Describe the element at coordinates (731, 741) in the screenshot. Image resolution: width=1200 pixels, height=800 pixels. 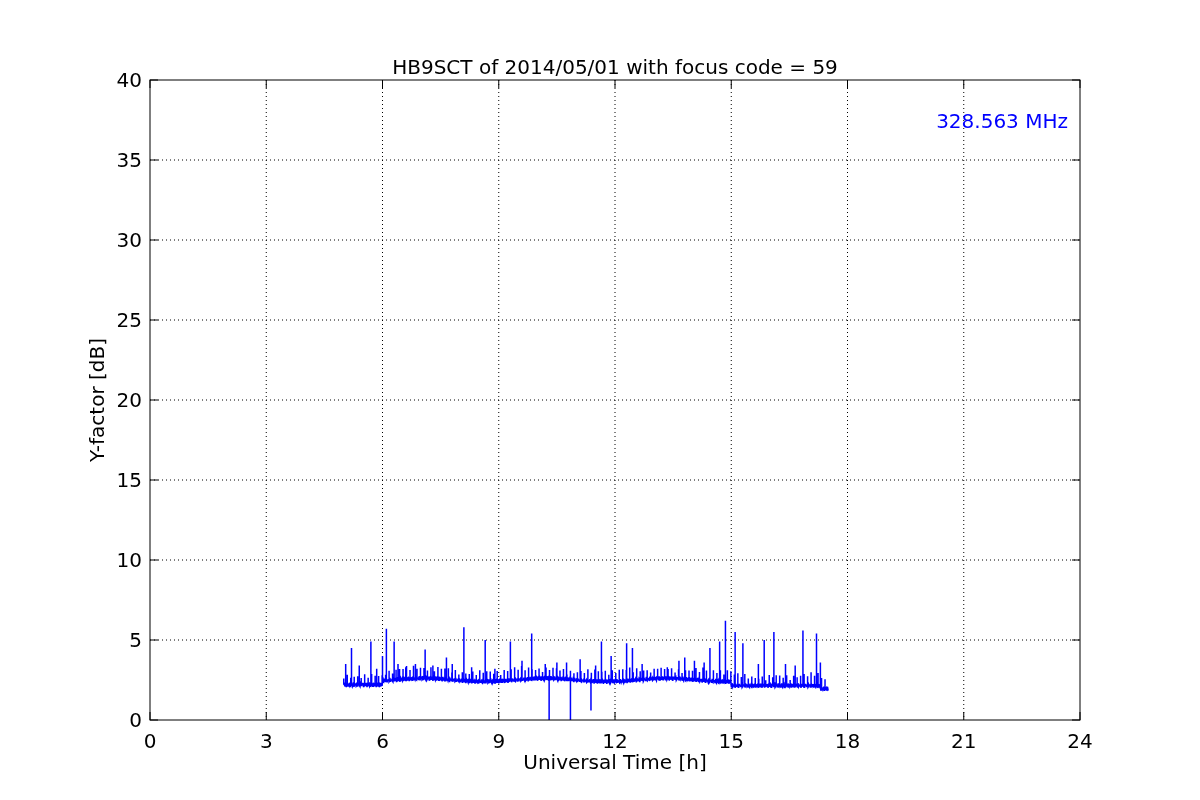
I see `x-tick-label: 15` at that location.